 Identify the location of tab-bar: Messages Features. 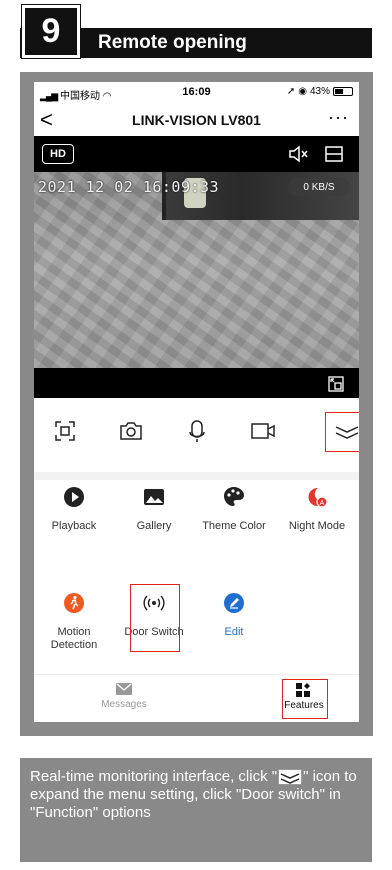
(196, 698).